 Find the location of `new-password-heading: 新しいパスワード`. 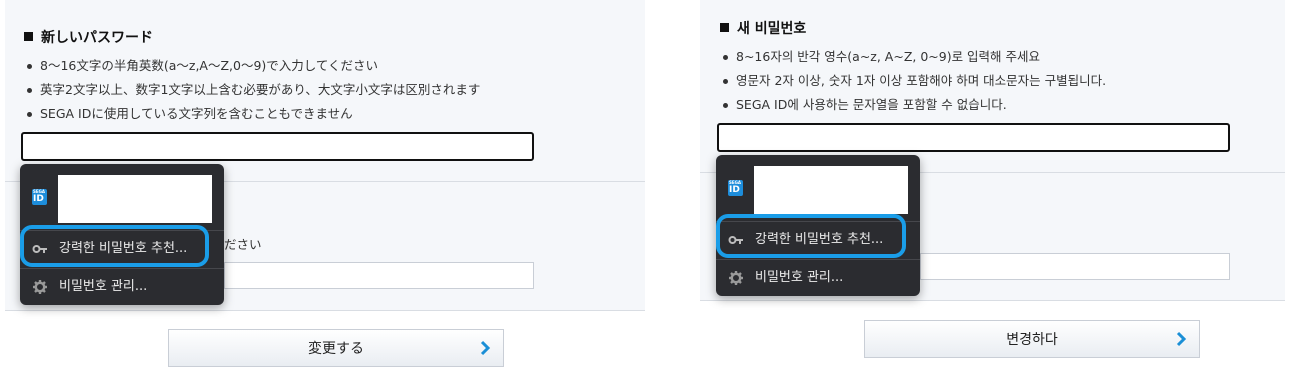

new-password-heading: 新しいパスワード is located at coordinates (88, 37).